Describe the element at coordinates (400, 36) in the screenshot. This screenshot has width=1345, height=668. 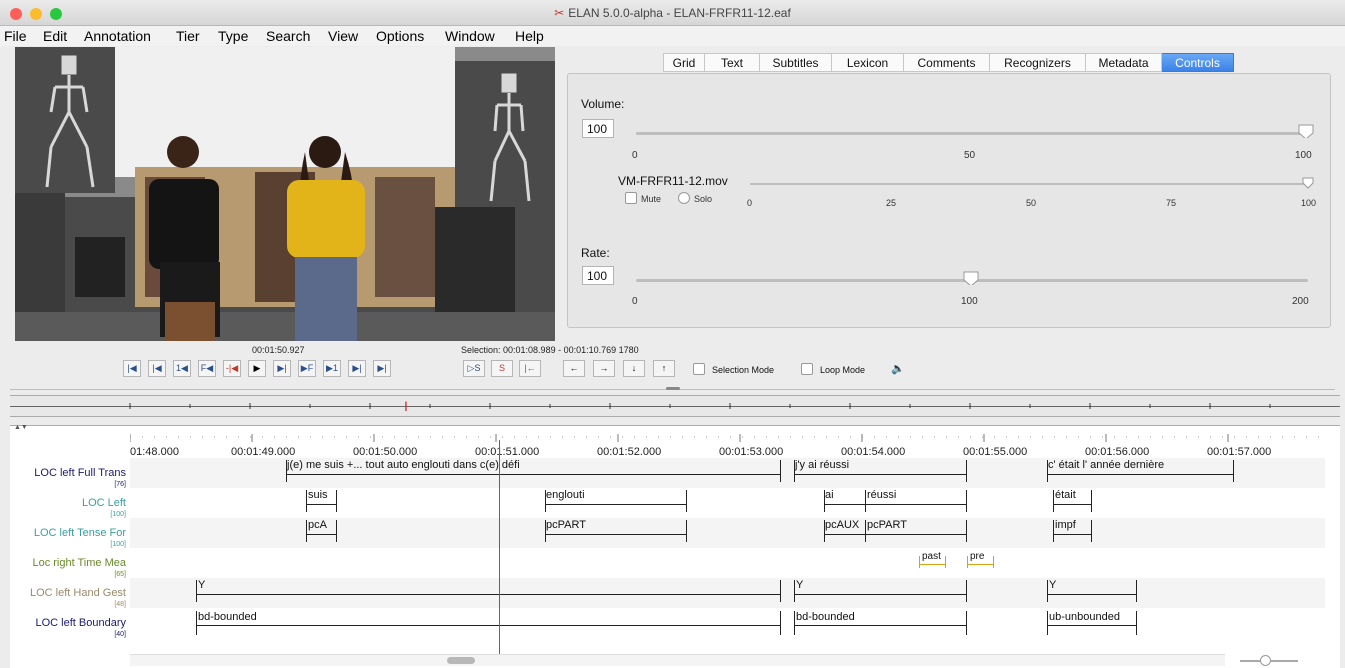
I see `menu-options: Options` at that location.